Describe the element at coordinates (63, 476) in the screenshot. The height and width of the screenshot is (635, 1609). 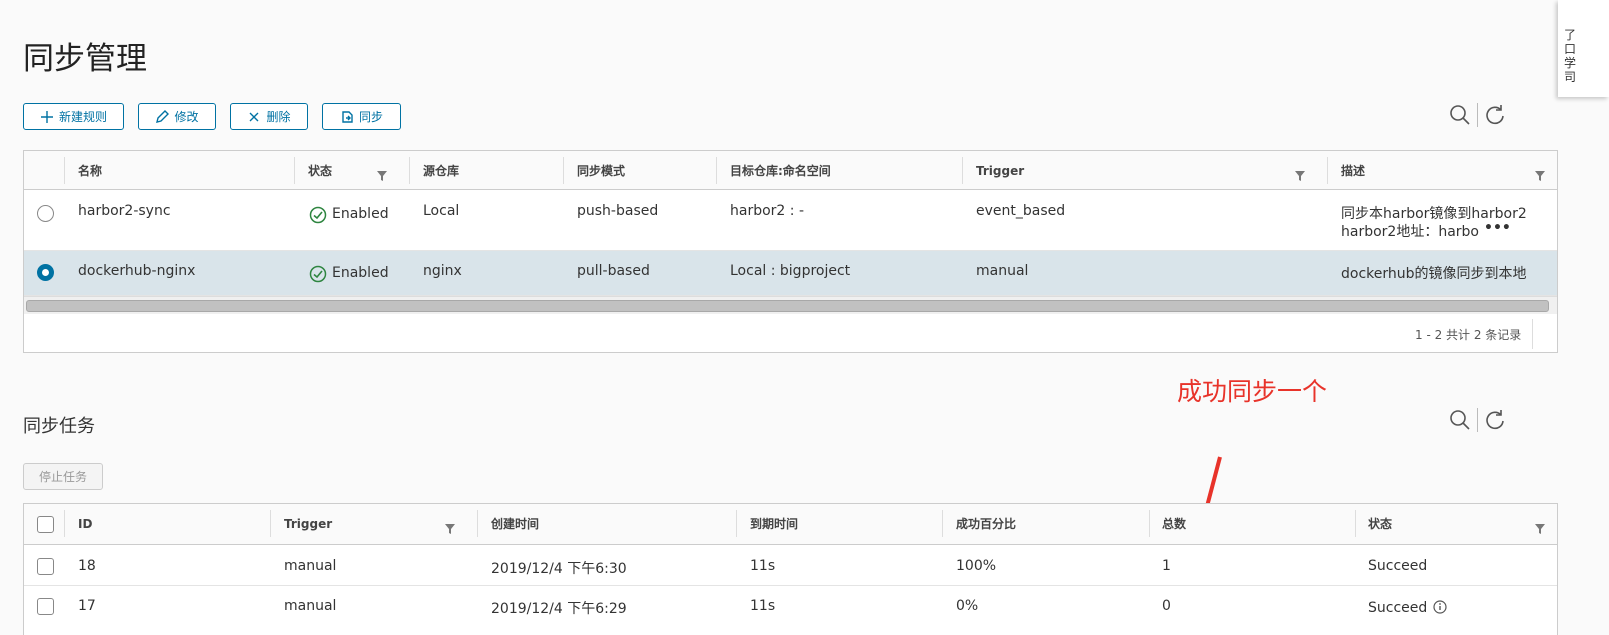
I see `stop-task-button: 停止任务` at that location.